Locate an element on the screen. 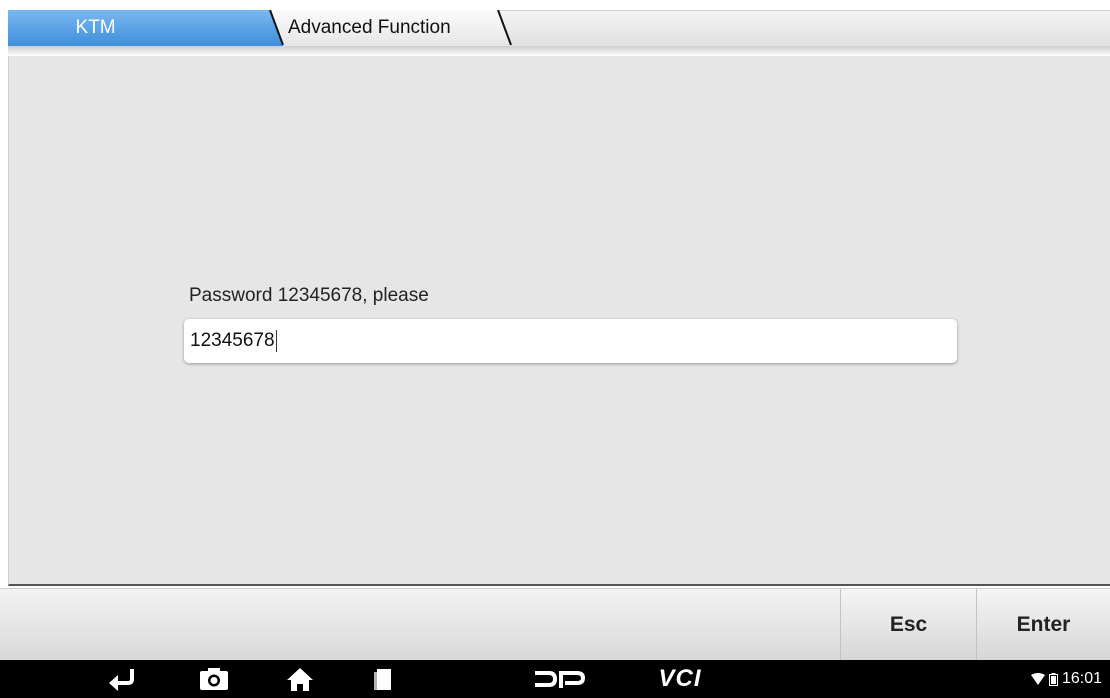  back-icon is located at coordinates (122, 679).